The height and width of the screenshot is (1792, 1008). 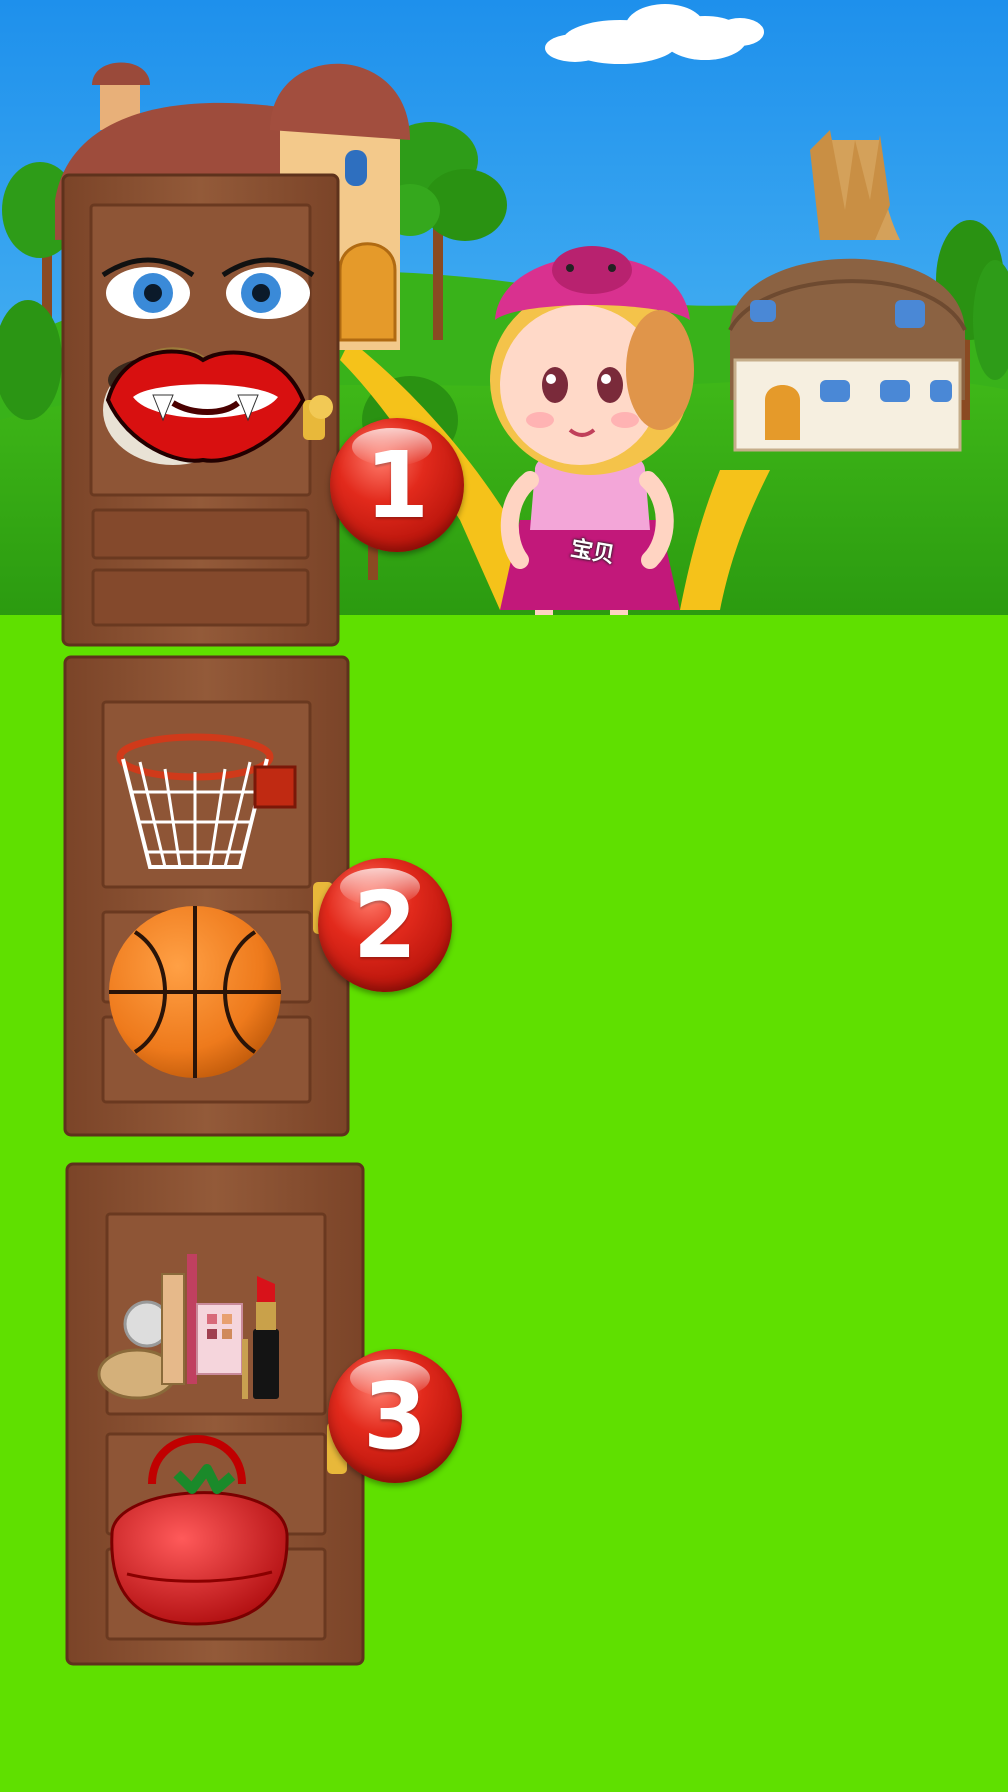 I want to click on badge-1: 1, so click(x=397, y=485).